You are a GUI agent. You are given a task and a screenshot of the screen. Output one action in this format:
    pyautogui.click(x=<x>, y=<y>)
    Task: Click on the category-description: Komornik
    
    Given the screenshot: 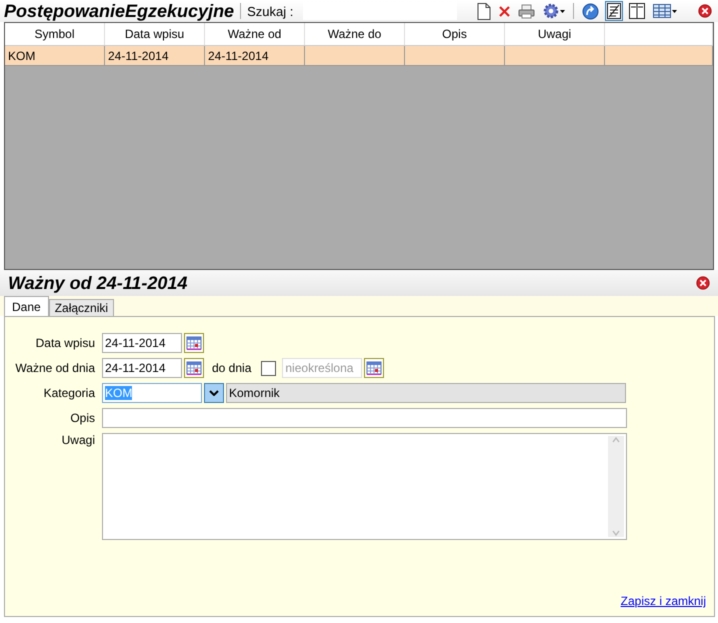 What is the action you would take?
    pyautogui.click(x=426, y=393)
    